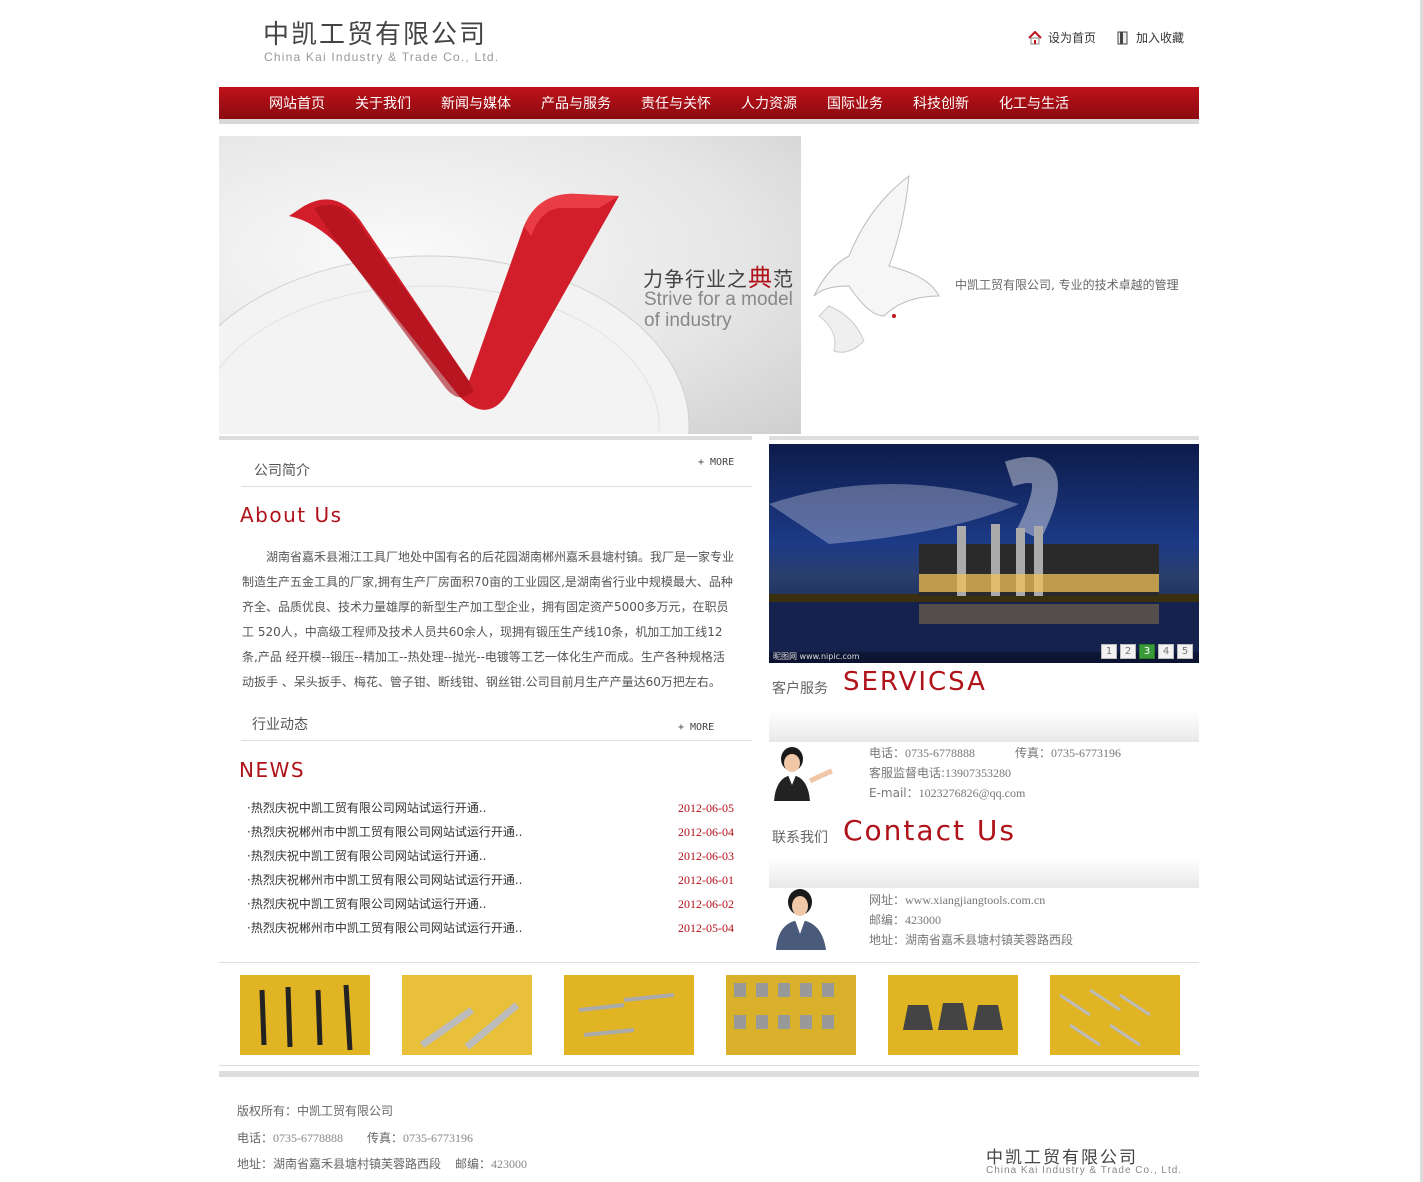  I want to click on about-heading: About Us, so click(291, 515).